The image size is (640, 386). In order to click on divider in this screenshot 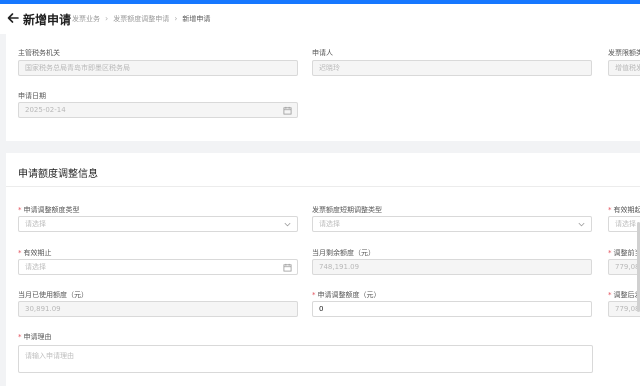, I will do `click(323, 186)`.